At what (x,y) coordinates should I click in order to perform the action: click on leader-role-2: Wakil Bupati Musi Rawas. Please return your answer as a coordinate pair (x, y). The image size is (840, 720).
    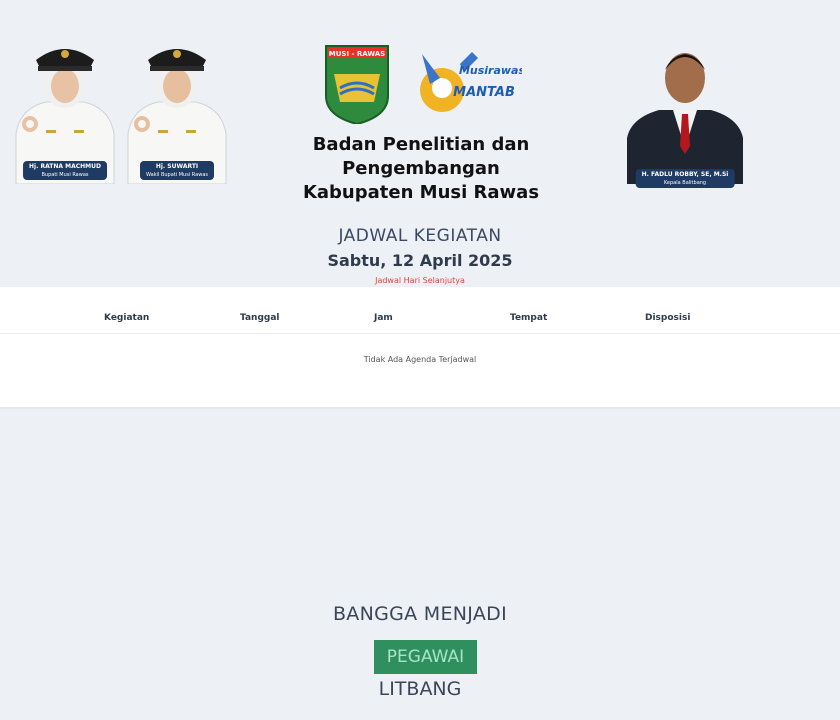
    Looking at the image, I should click on (177, 175).